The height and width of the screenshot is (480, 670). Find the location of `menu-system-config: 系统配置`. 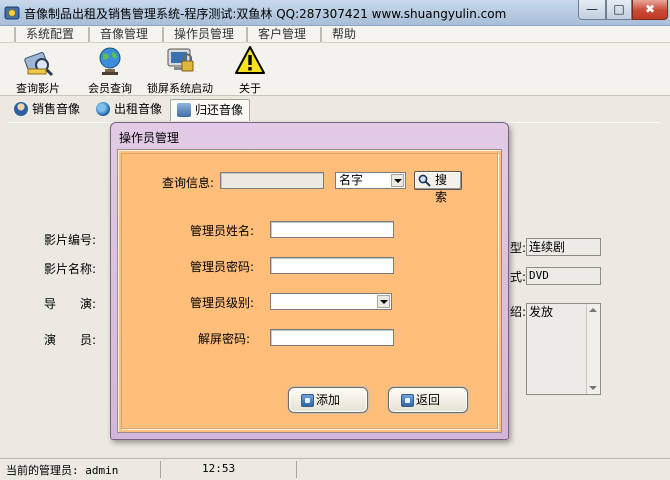

menu-system-config: 系统配置 is located at coordinates (44, 34).